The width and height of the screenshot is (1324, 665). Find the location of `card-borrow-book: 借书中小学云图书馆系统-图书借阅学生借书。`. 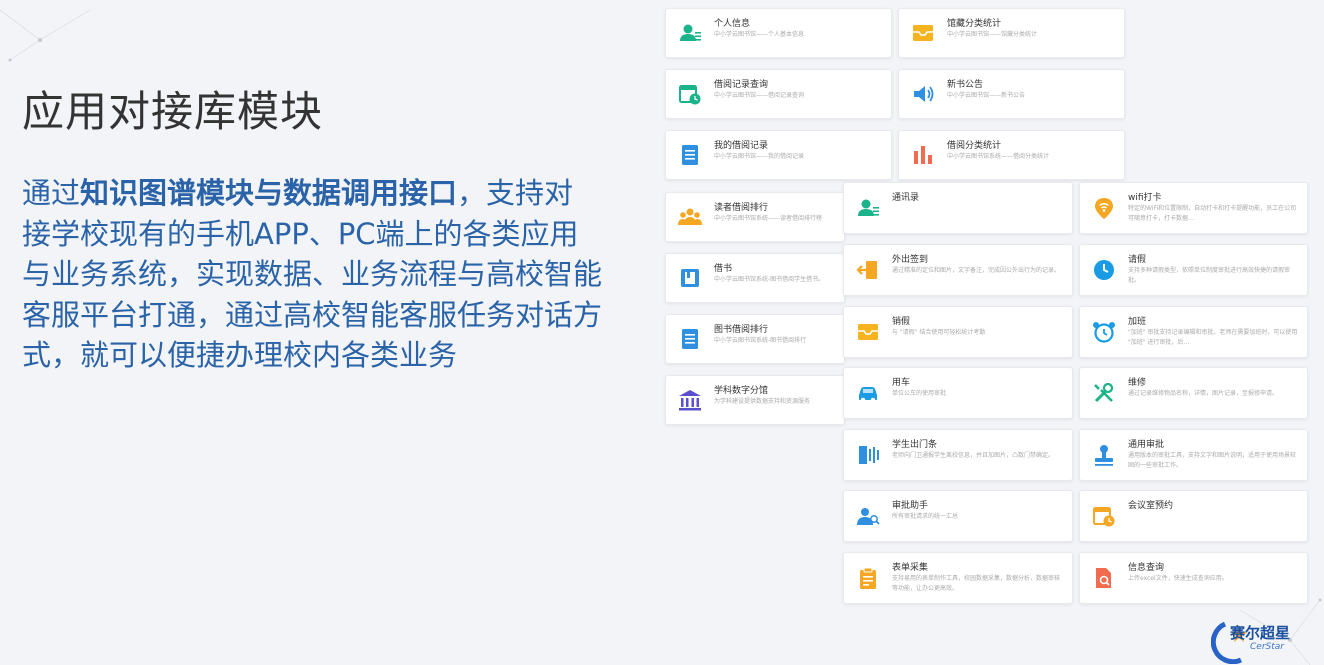

card-borrow-book: 借书中小学云图书馆系统-图书借阅学生借书。 is located at coordinates (755, 278).